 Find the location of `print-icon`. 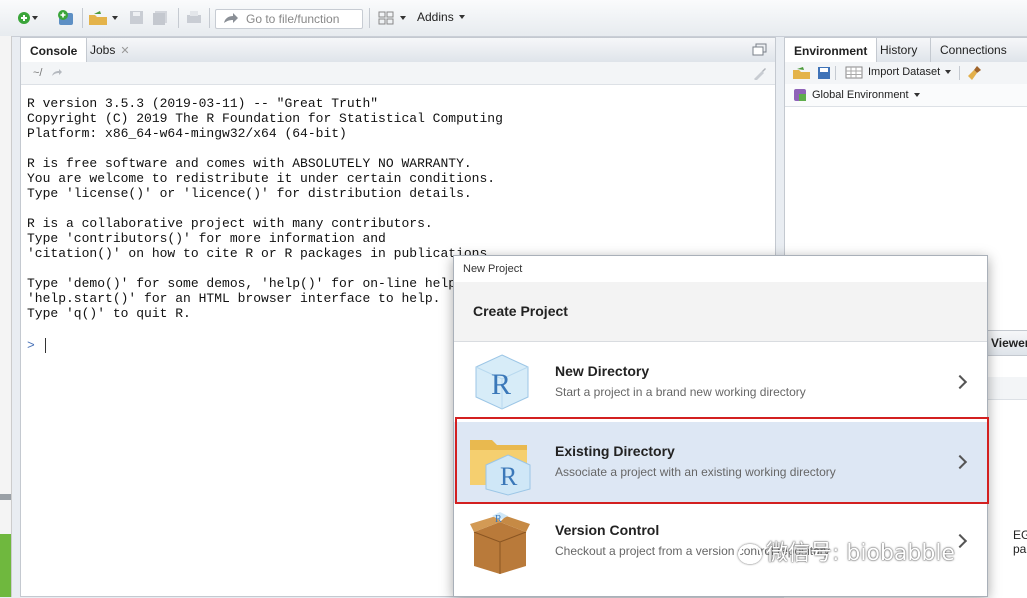

print-icon is located at coordinates (194, 17).